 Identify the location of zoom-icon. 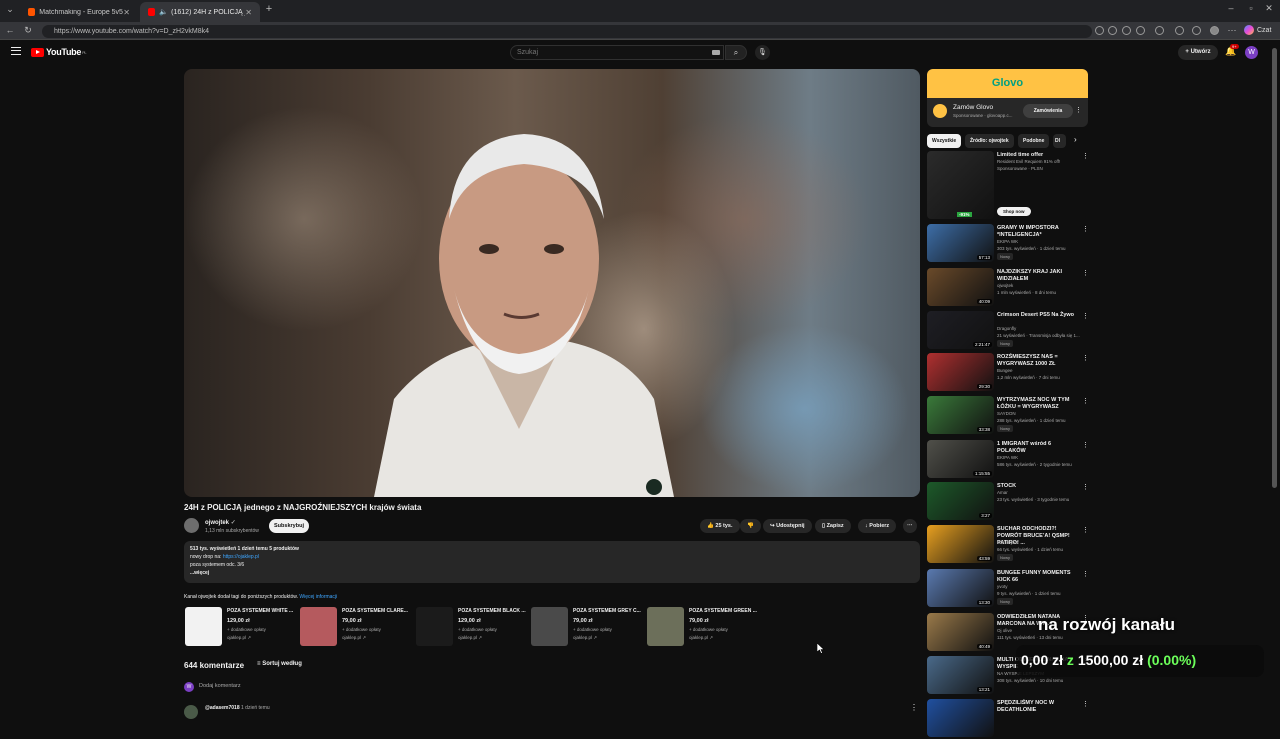
(1126, 30).